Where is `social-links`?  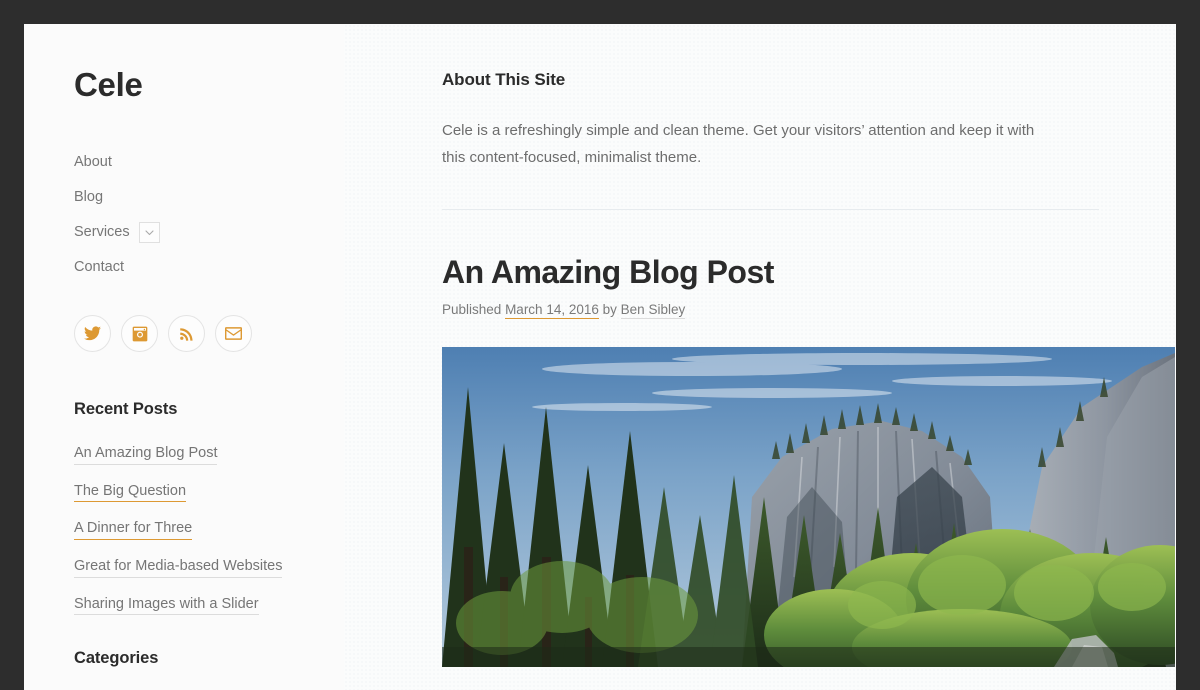
social-links is located at coordinates (209, 333).